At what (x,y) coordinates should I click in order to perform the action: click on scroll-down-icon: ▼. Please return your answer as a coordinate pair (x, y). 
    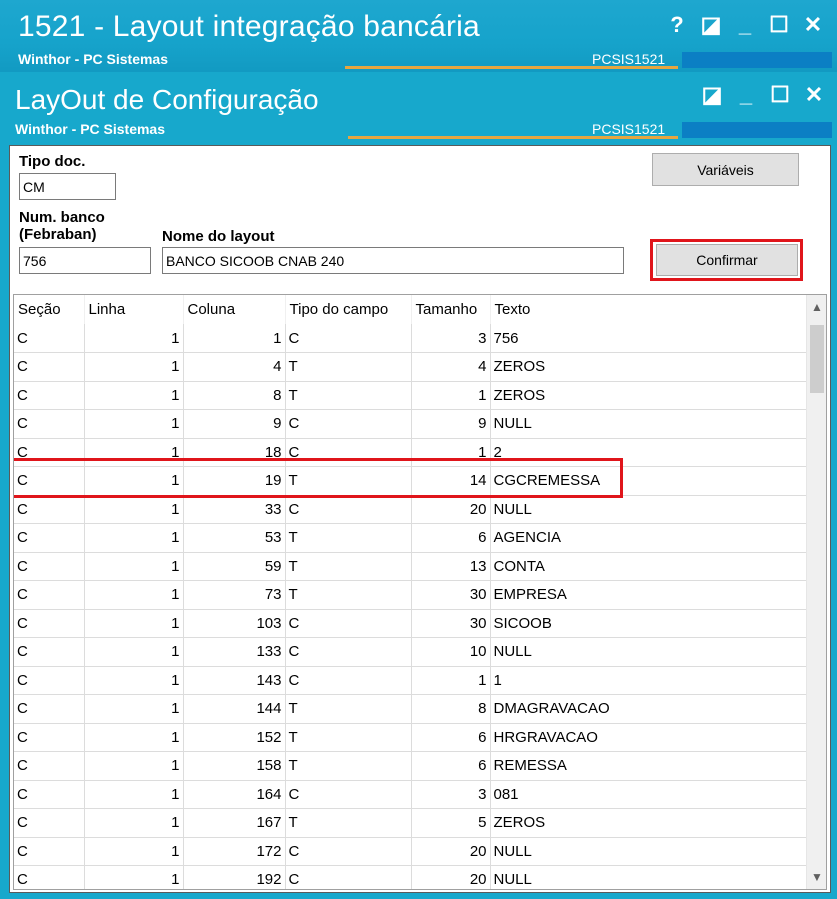
    Looking at the image, I should click on (816, 877).